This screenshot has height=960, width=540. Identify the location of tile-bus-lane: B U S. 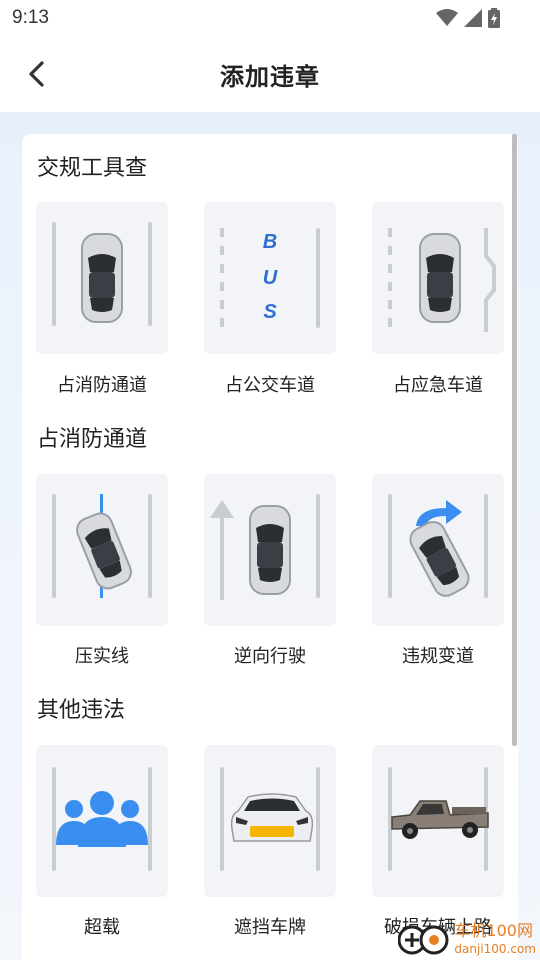
(270, 278).